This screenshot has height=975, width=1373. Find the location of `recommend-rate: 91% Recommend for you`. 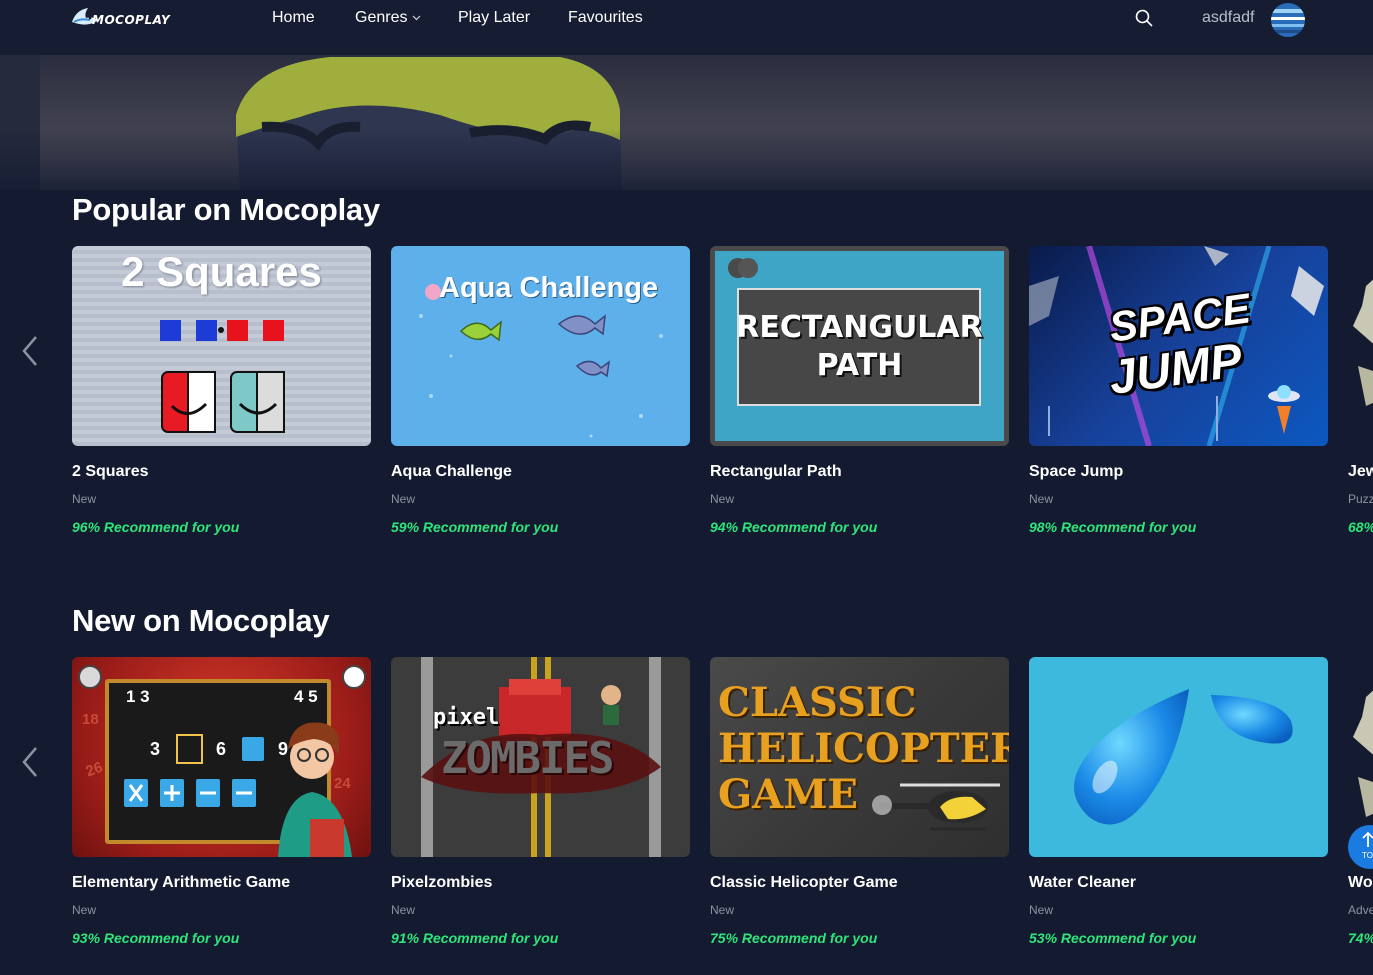

recommend-rate: 91% Recommend for you is located at coordinates (475, 938).